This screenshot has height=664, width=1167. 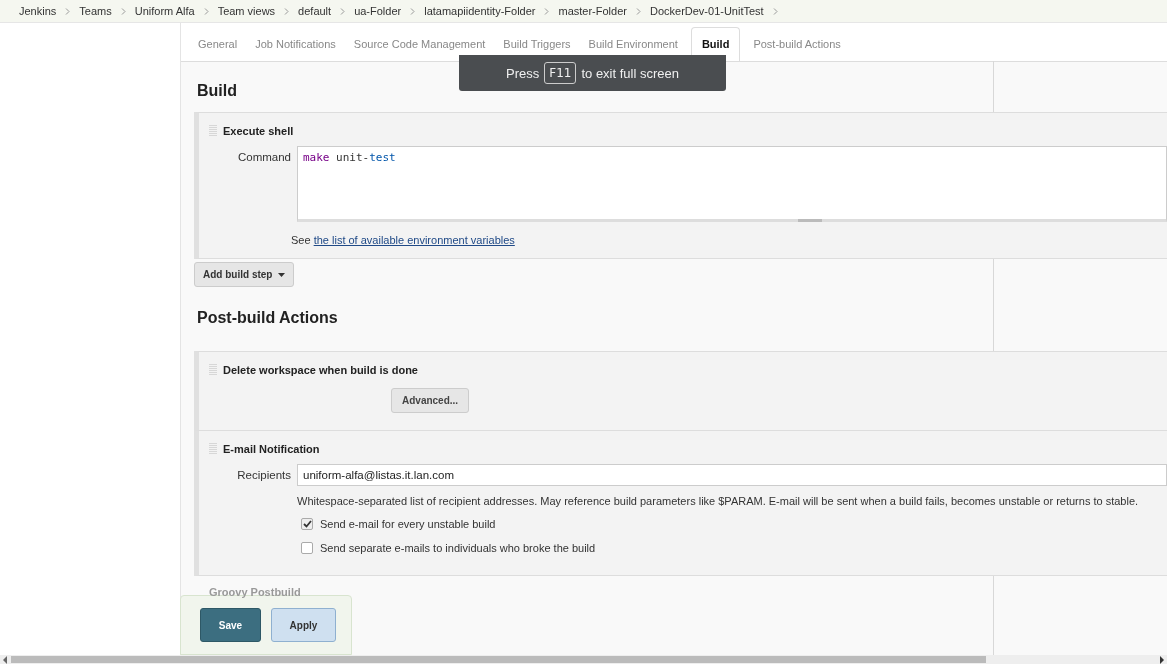 What do you see at coordinates (498, 659) in the screenshot?
I see `scrollbar-thumb` at bounding box center [498, 659].